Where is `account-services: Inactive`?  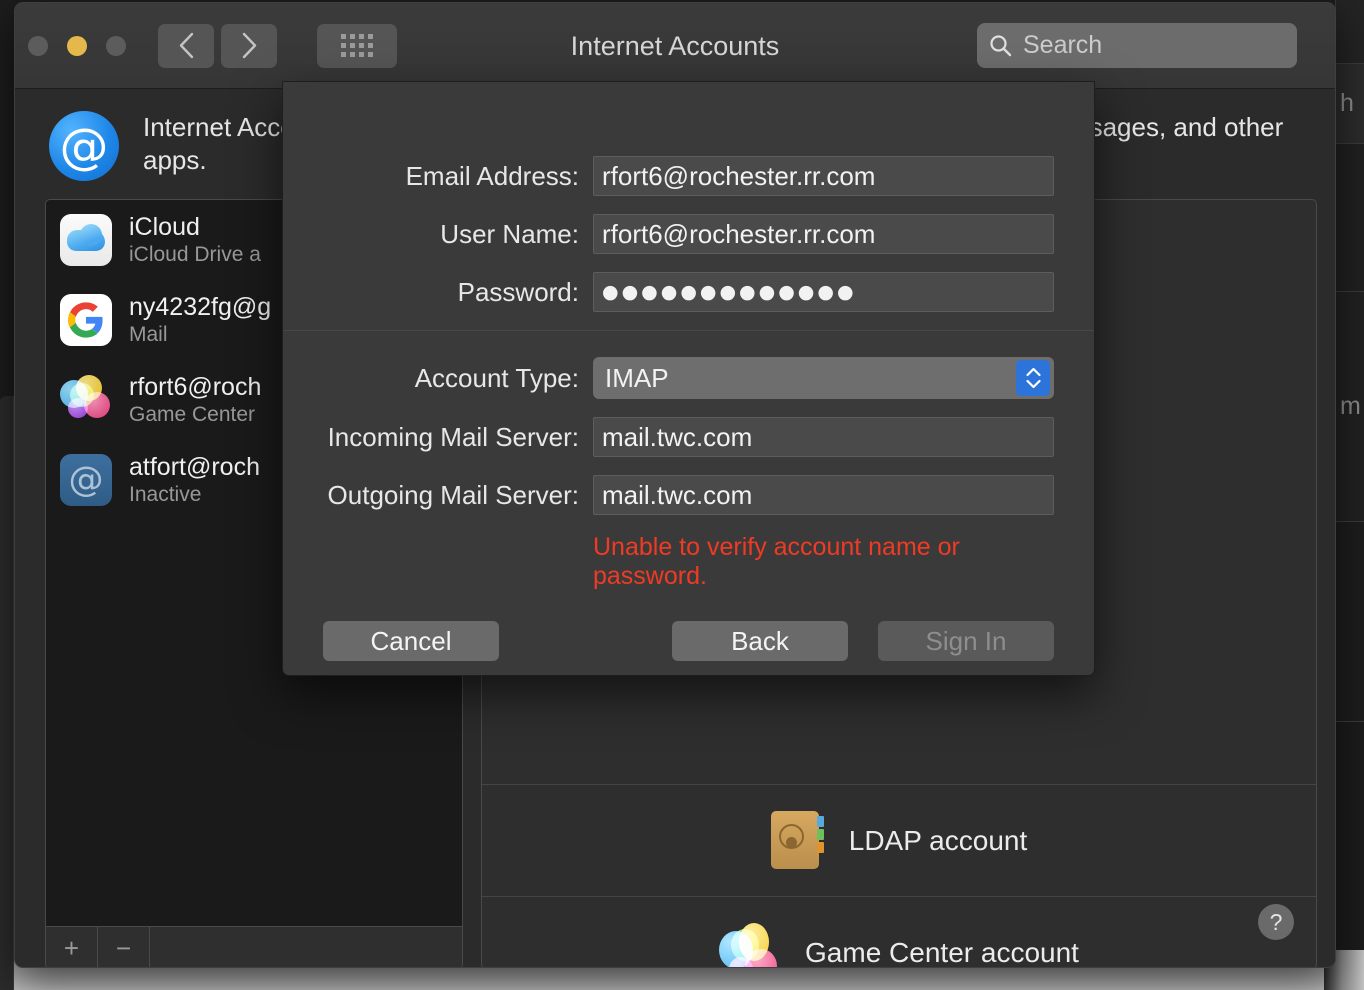 account-services: Inactive is located at coordinates (165, 494).